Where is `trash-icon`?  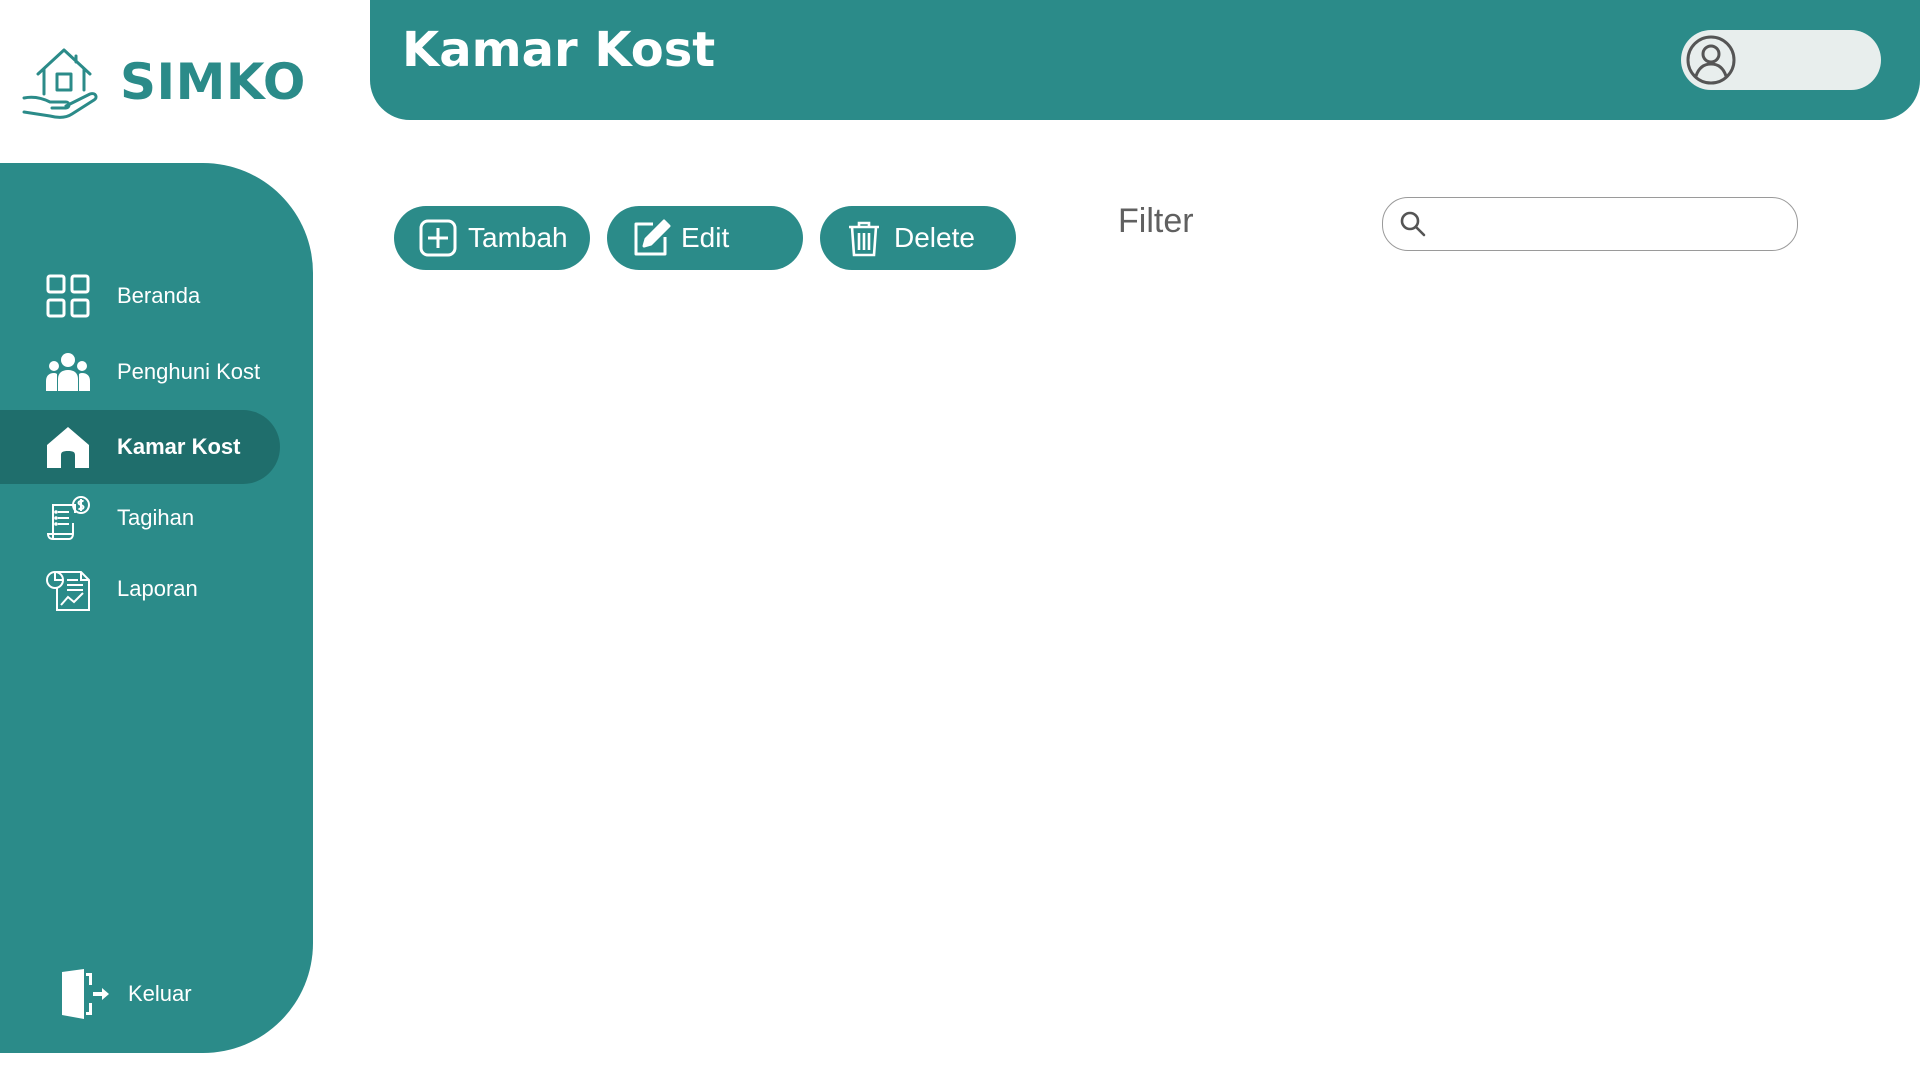 trash-icon is located at coordinates (864, 239).